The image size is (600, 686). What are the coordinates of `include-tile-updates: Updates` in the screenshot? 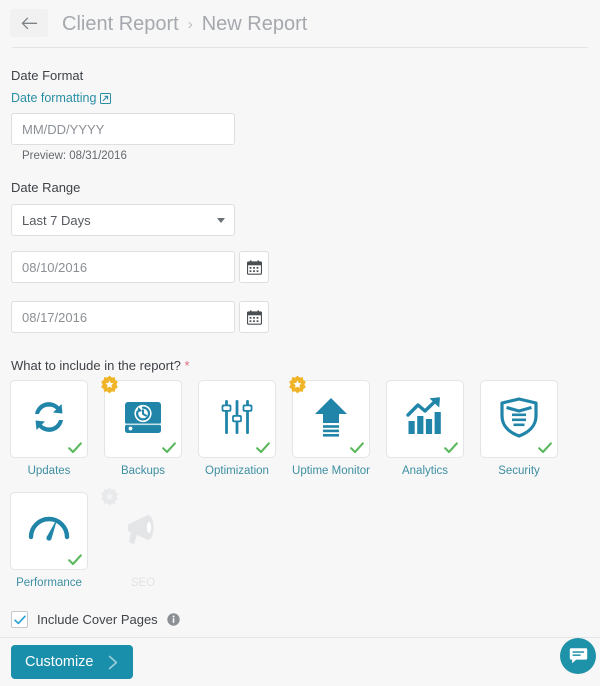 It's located at (49, 429).